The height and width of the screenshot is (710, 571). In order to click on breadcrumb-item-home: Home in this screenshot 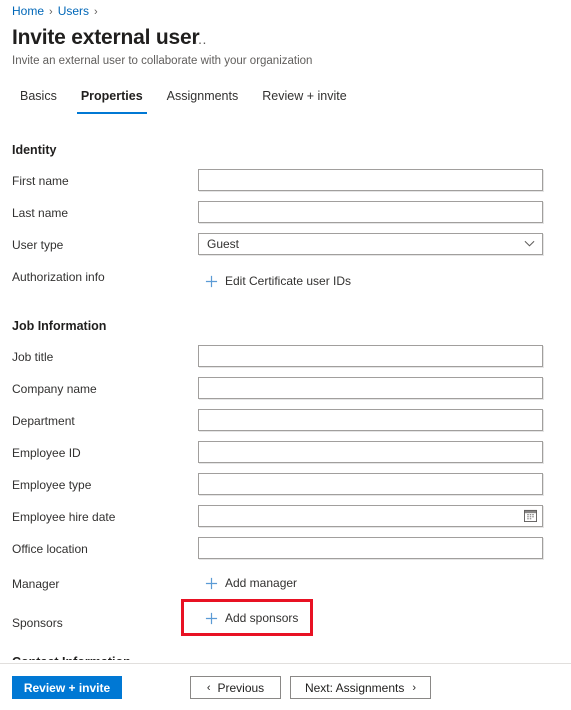, I will do `click(28, 11)`.